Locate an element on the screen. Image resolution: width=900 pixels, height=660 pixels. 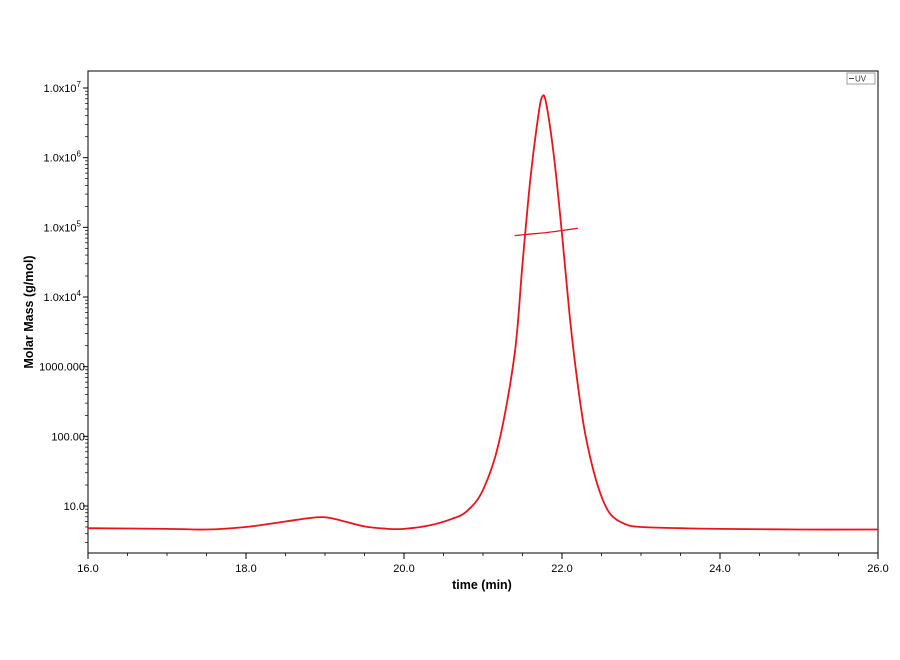
y-tick-label: 10.0 is located at coordinates (74, 507).